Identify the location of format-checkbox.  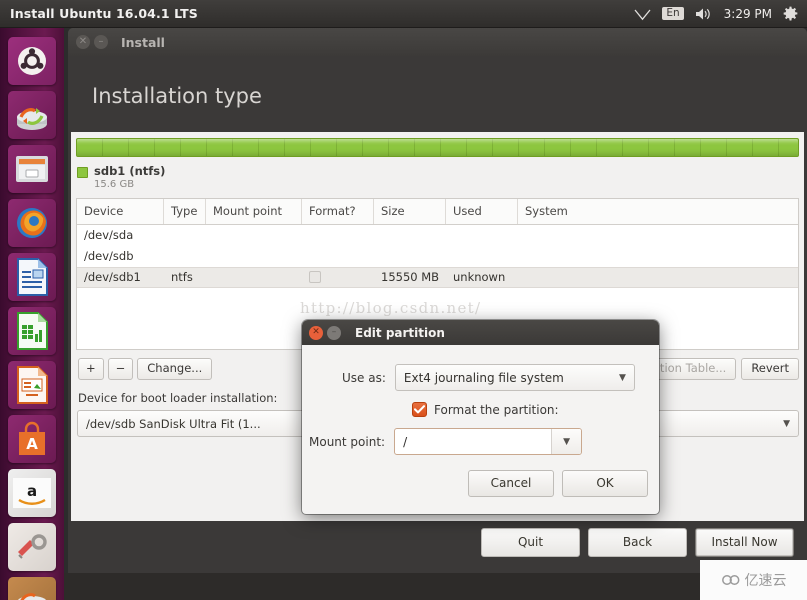
(315, 277).